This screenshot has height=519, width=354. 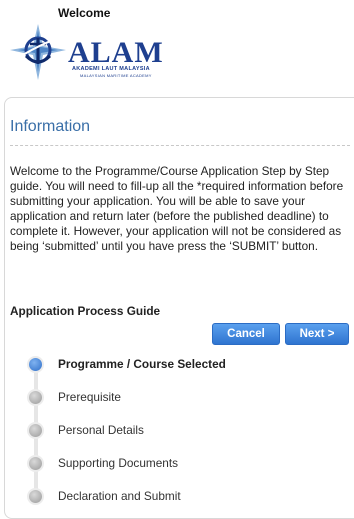 I want to click on step-personal-details: Personal Details, so click(x=85, y=430).